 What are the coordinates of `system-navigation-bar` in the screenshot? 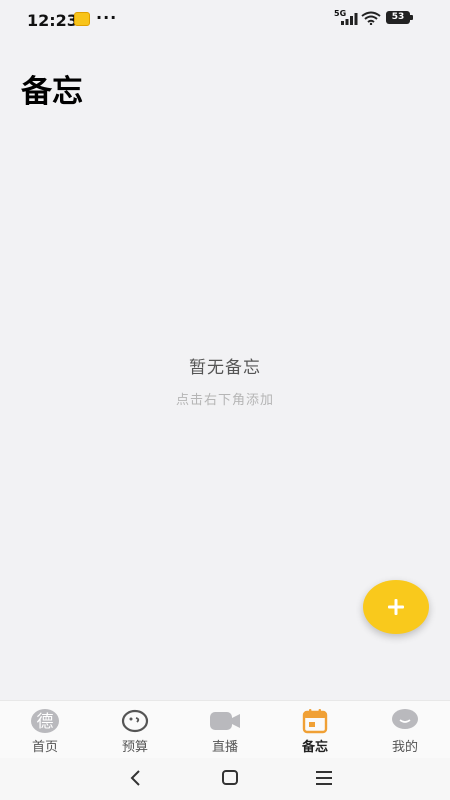 It's located at (225, 779).